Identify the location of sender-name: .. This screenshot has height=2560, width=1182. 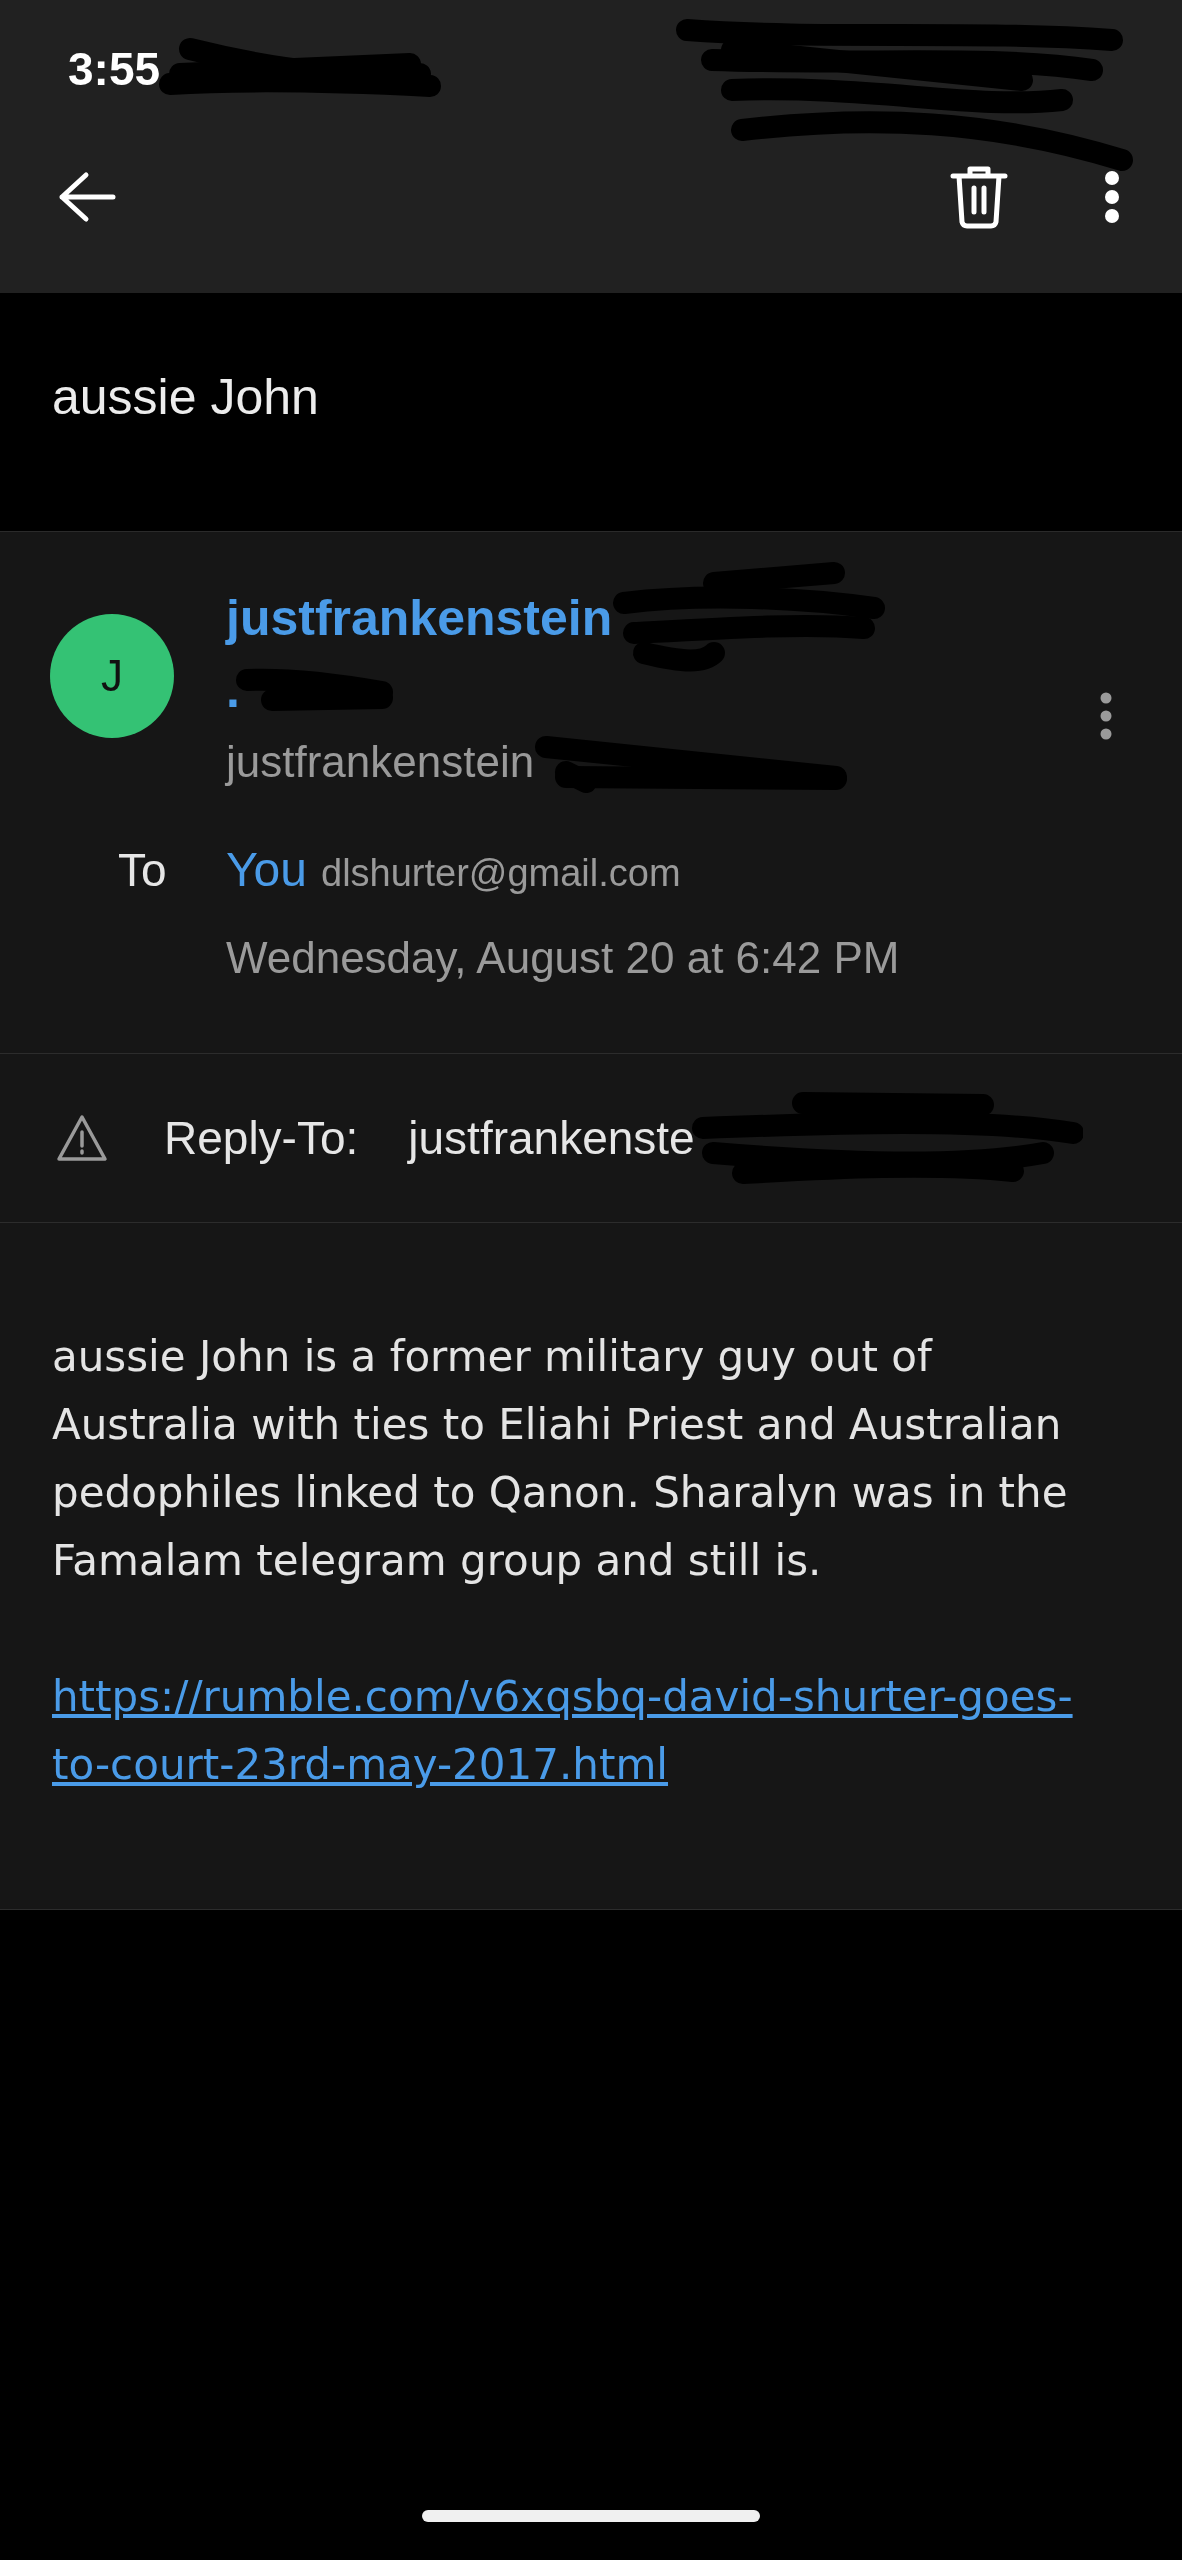
(233, 690).